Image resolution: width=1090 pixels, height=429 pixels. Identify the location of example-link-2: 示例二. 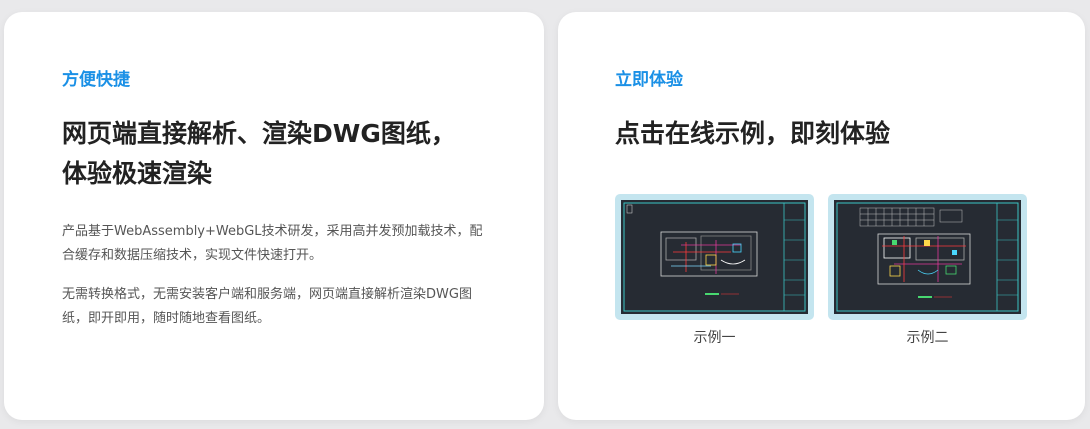
(927, 271).